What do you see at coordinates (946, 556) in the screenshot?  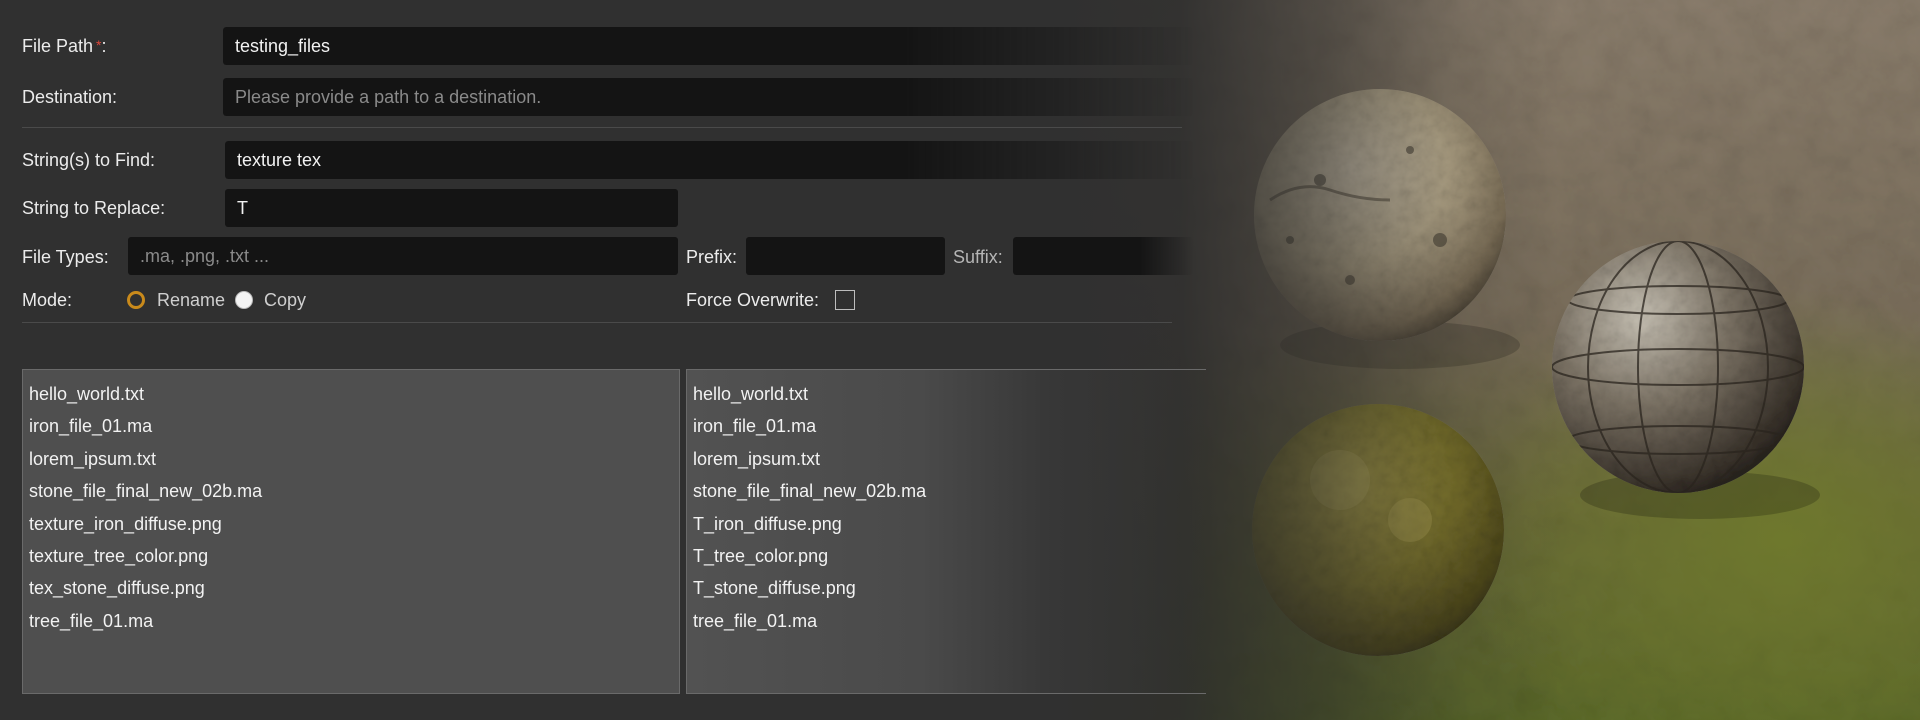 I see `list-item: T_tree_color.png` at bounding box center [946, 556].